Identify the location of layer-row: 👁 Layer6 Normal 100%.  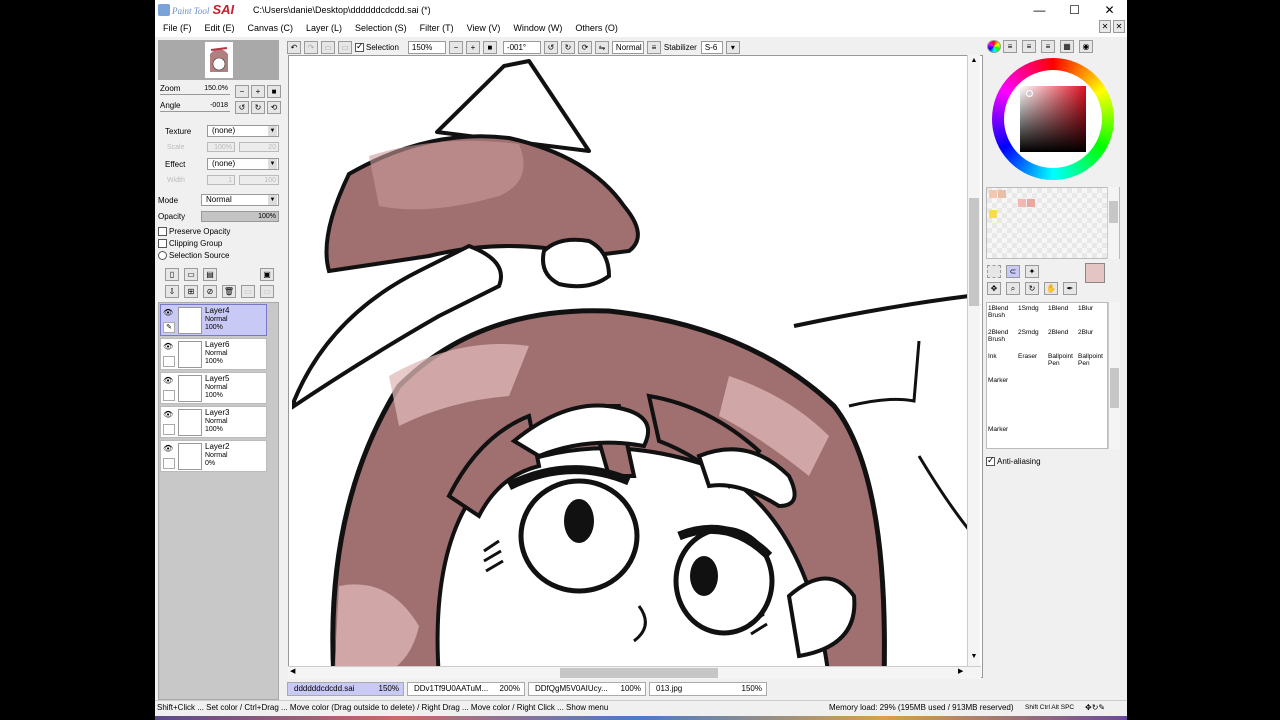
(213, 354).